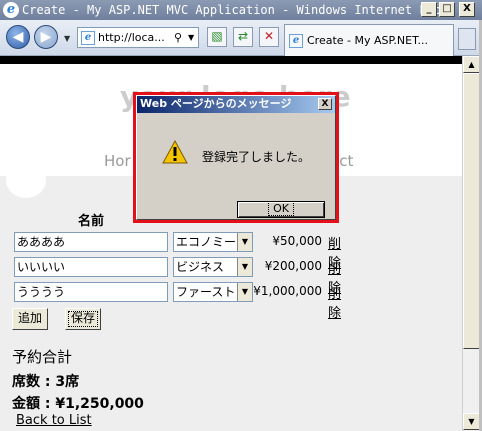 This screenshot has height=431, width=482. I want to click on address-dropdown-icon: ▼, so click(193, 37).